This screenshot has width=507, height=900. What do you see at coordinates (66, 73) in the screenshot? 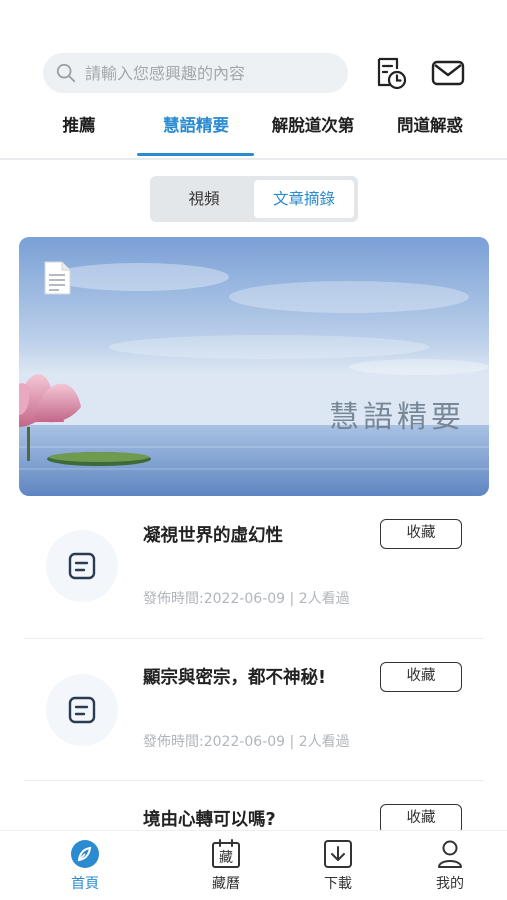
I see `search-icon` at bounding box center [66, 73].